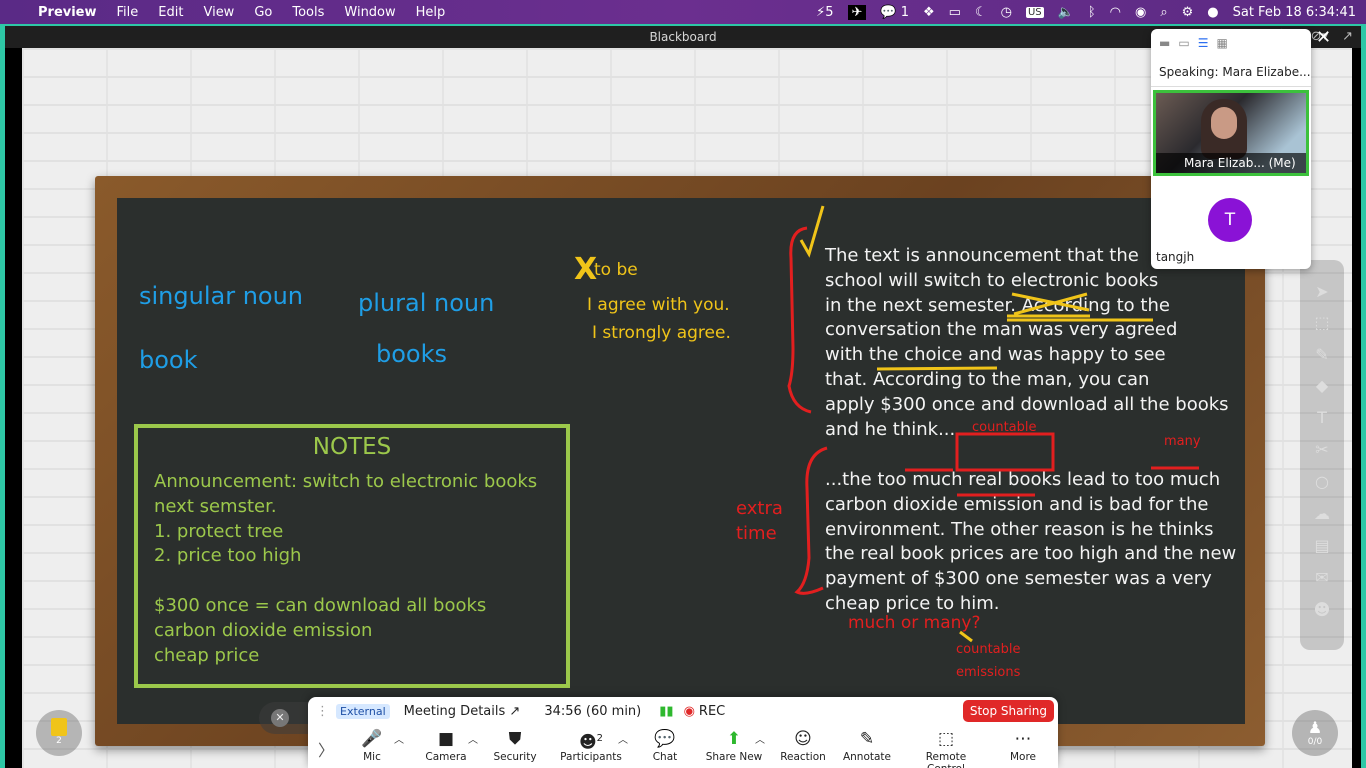 The height and width of the screenshot is (768, 1366). I want to click on participants-options-caret: ︿, so click(623, 738).